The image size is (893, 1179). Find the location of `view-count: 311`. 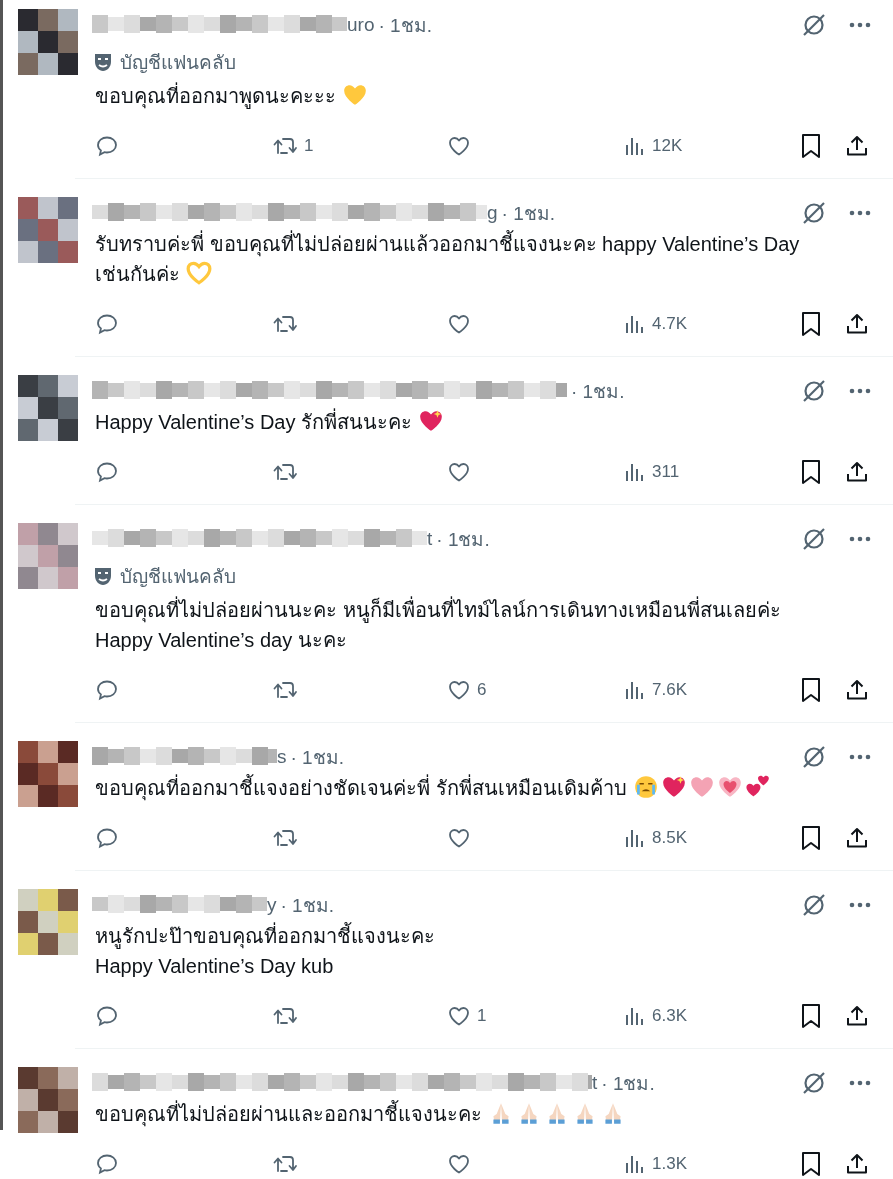

view-count: 311 is located at coordinates (666, 472).